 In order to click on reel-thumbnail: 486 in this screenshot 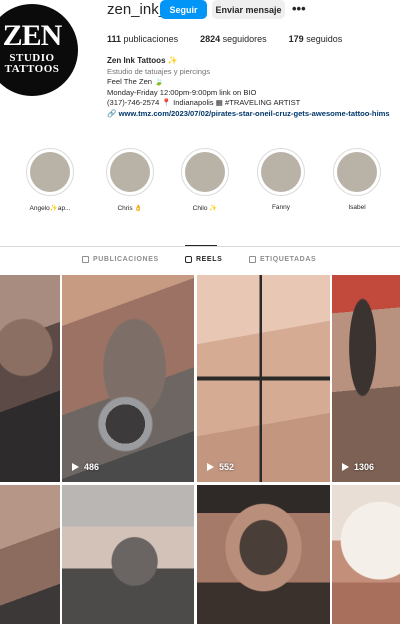, I will do `click(128, 378)`.